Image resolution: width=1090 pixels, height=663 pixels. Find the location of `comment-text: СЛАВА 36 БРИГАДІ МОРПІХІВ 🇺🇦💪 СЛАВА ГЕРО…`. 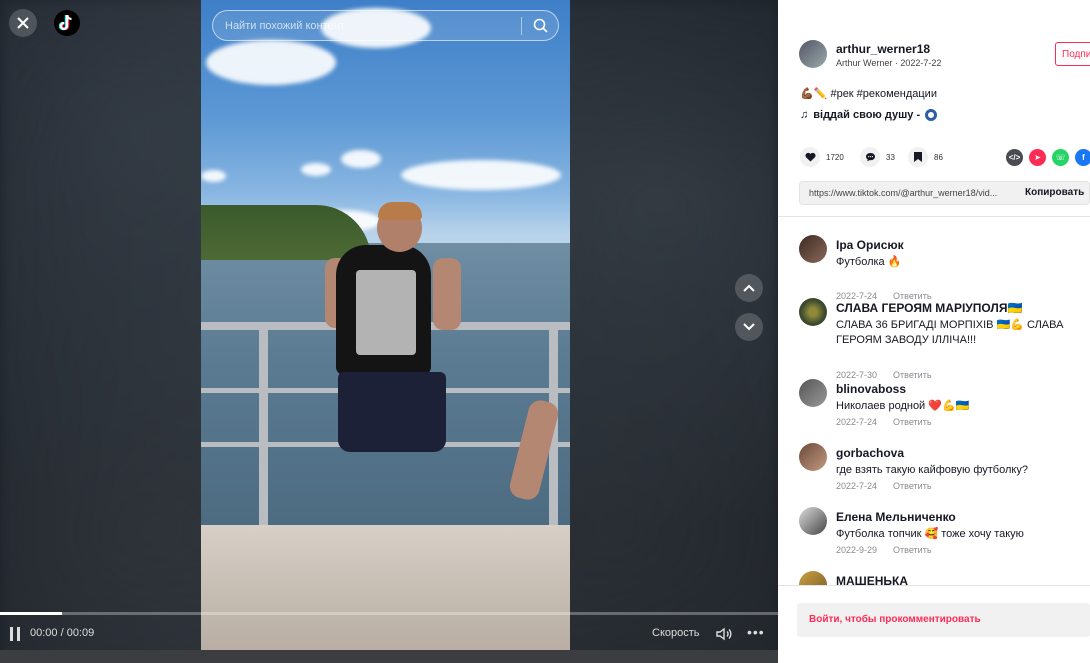

comment-text: СЛАВА 36 БРИГАДІ МОРПІХІВ 🇺🇦💪 СЛАВА ГЕРО… is located at coordinates (950, 332).